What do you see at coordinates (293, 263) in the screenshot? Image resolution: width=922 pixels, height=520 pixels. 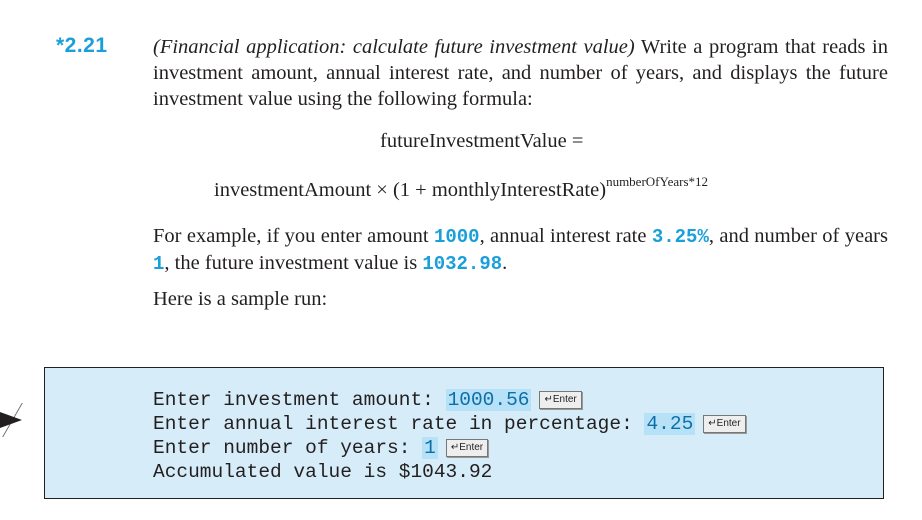 I see `example-text: , the future investment value is` at bounding box center [293, 263].